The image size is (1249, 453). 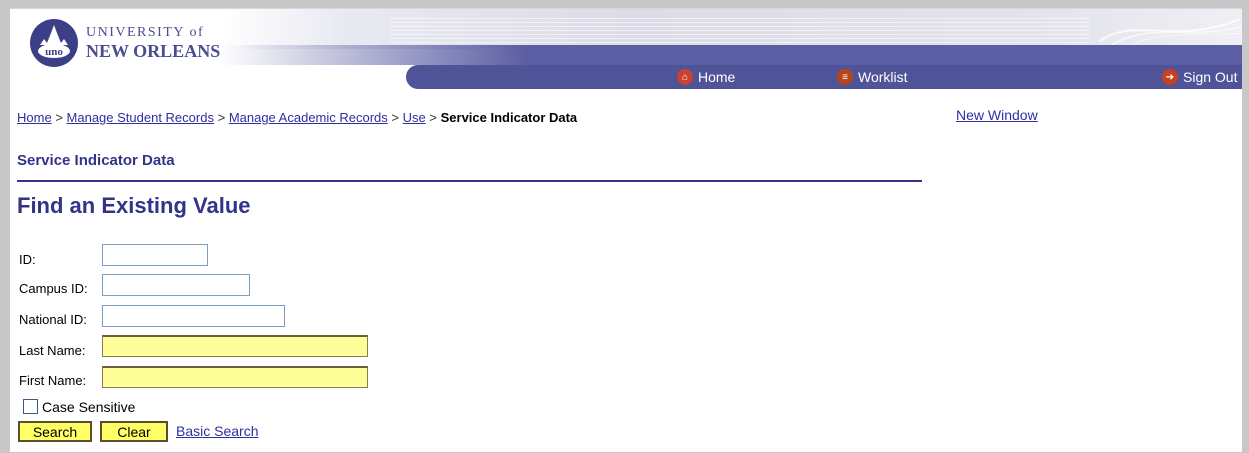 I want to click on last-name-field, so click(x=235, y=346).